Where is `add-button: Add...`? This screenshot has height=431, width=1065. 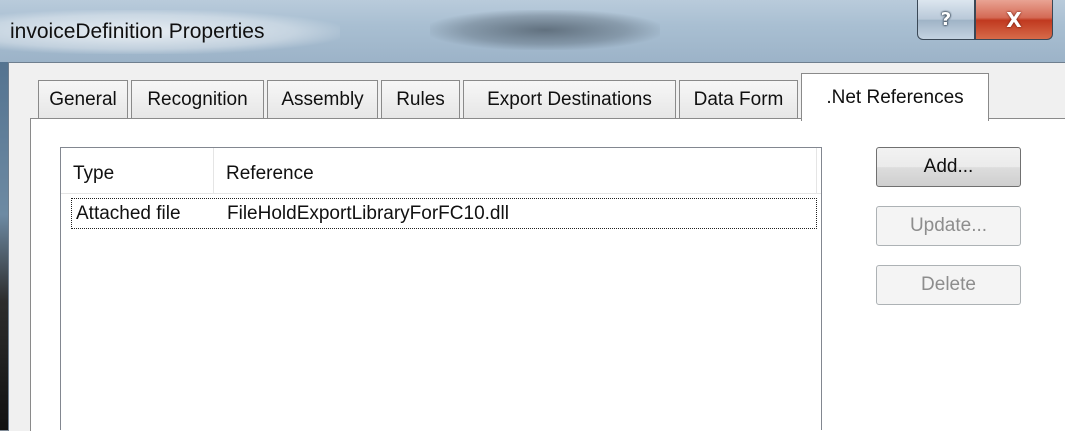 add-button: Add... is located at coordinates (948, 167).